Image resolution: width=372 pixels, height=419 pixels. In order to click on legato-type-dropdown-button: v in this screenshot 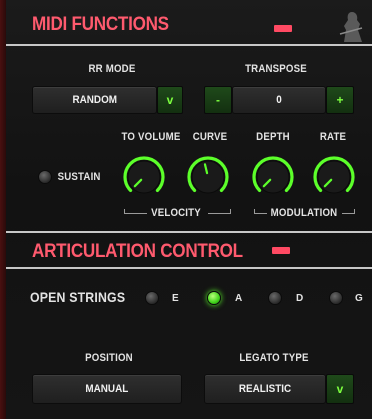, I will do `click(340, 389)`.